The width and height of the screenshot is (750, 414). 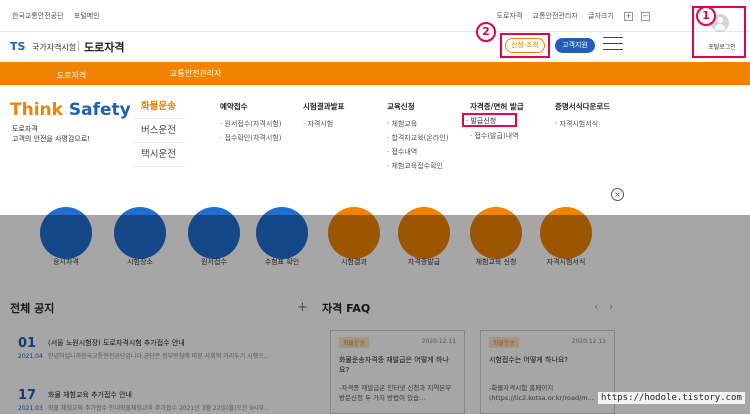 I want to click on font-size-label: 글자크기, so click(x=601, y=16).